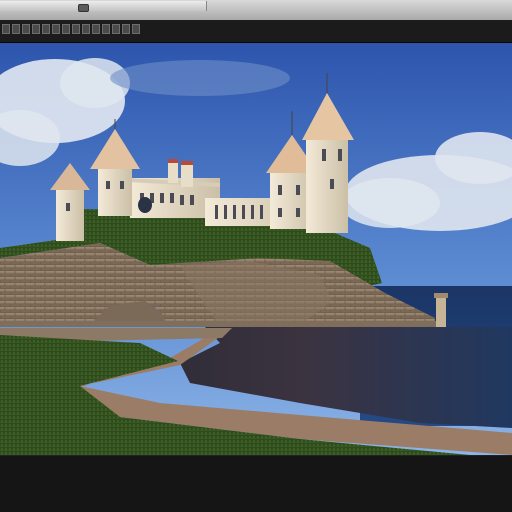 The image size is (512, 512). I want to click on status-bar, so click(256, 483).